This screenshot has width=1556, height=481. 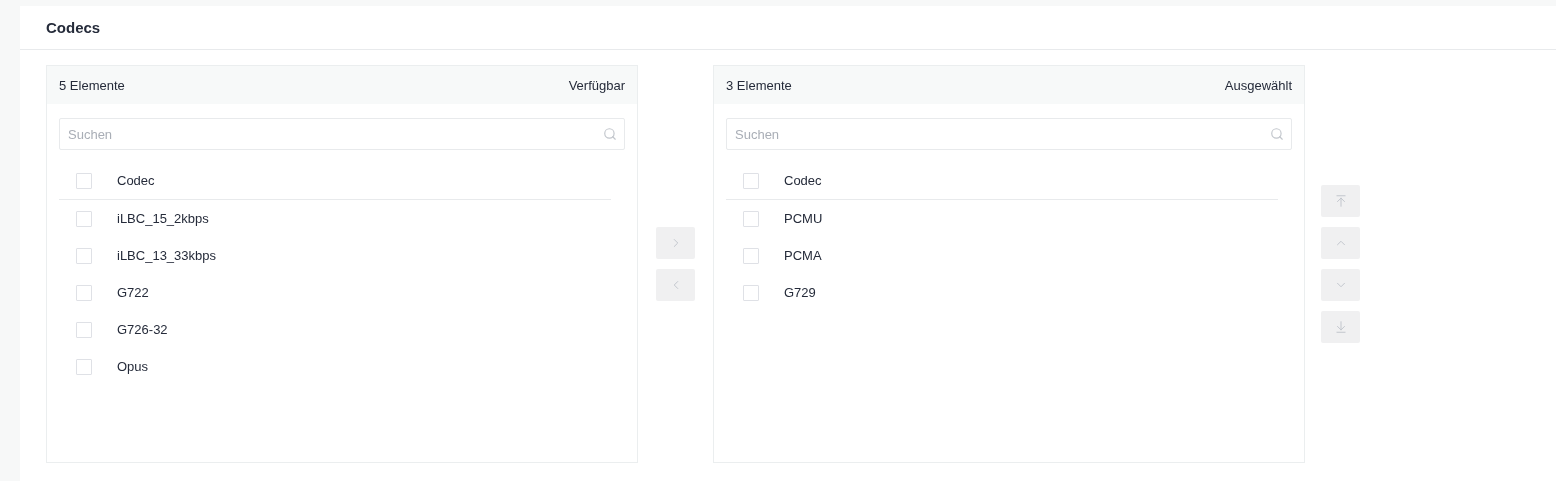 What do you see at coordinates (803, 255) in the screenshot?
I see `list-item: PCMA` at bounding box center [803, 255].